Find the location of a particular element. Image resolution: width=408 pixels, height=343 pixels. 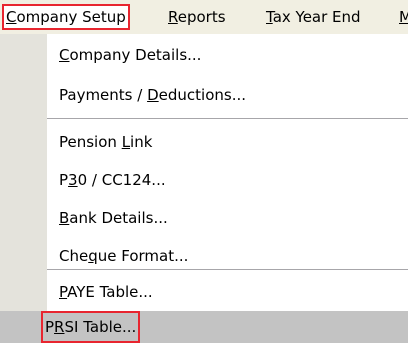

menu-reports: Reports is located at coordinates (197, 17).